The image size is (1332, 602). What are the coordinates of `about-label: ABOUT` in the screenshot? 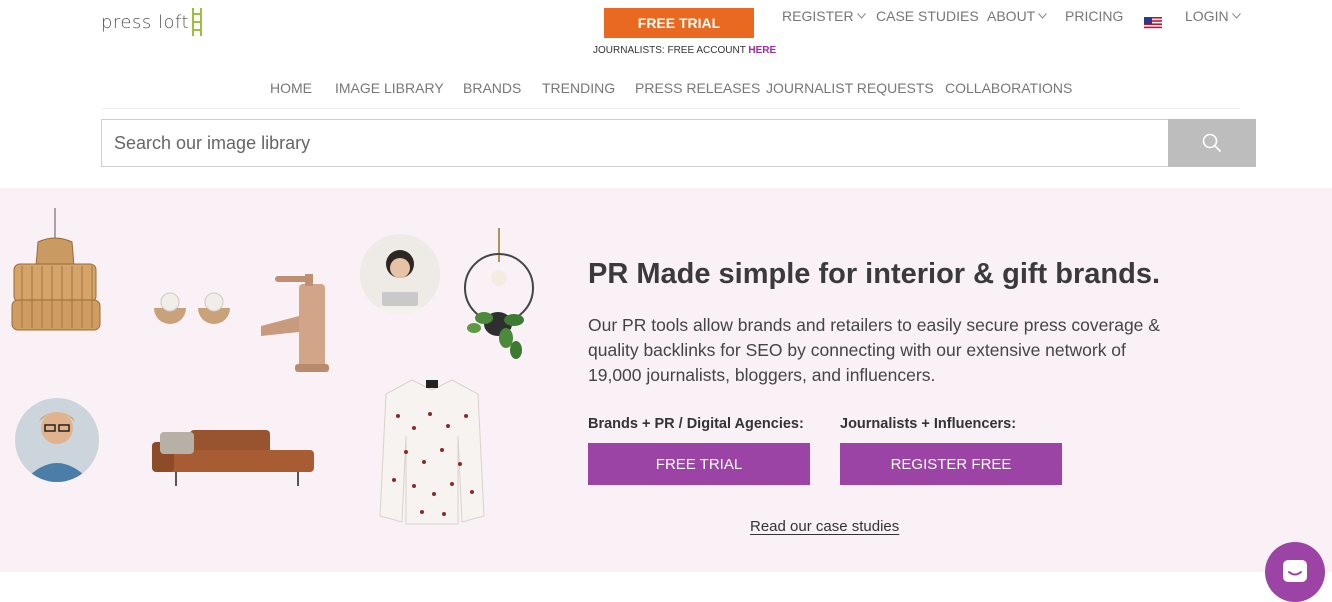 It's located at (1011, 16).